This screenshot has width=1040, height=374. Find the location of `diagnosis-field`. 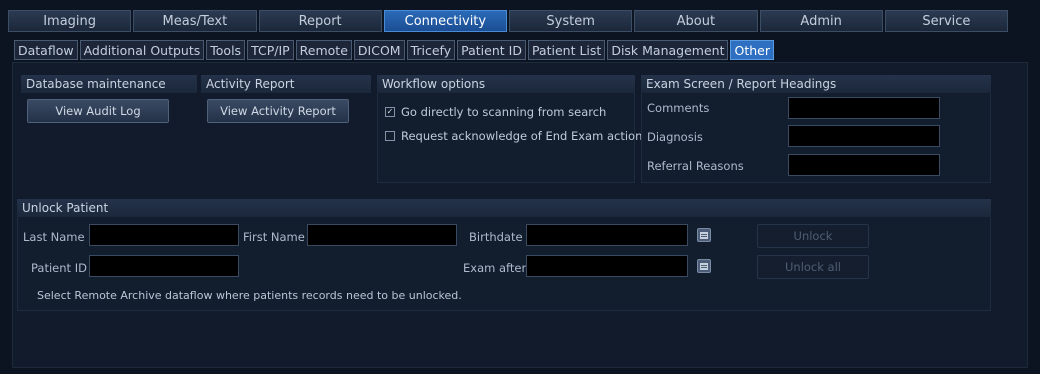

diagnosis-field is located at coordinates (864, 136).